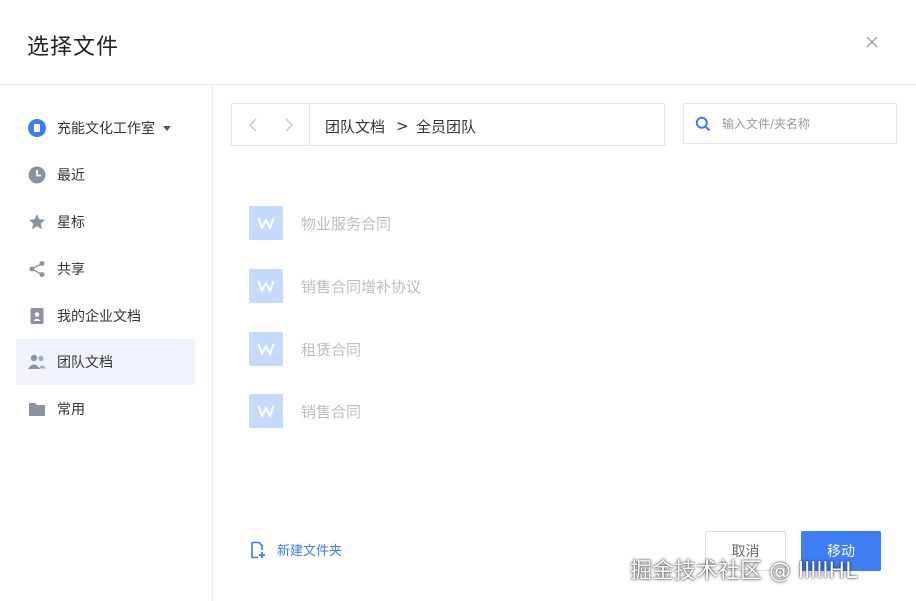 The width and height of the screenshot is (916, 601). Describe the element at coordinates (288, 125) in the screenshot. I see `chevron-right-icon` at that location.